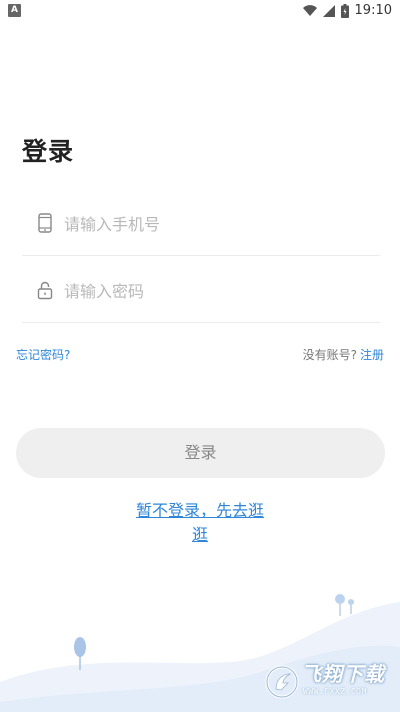 This screenshot has height=712, width=400. What do you see at coordinates (329, 355) in the screenshot?
I see `no-account-text: 没有账号?` at bounding box center [329, 355].